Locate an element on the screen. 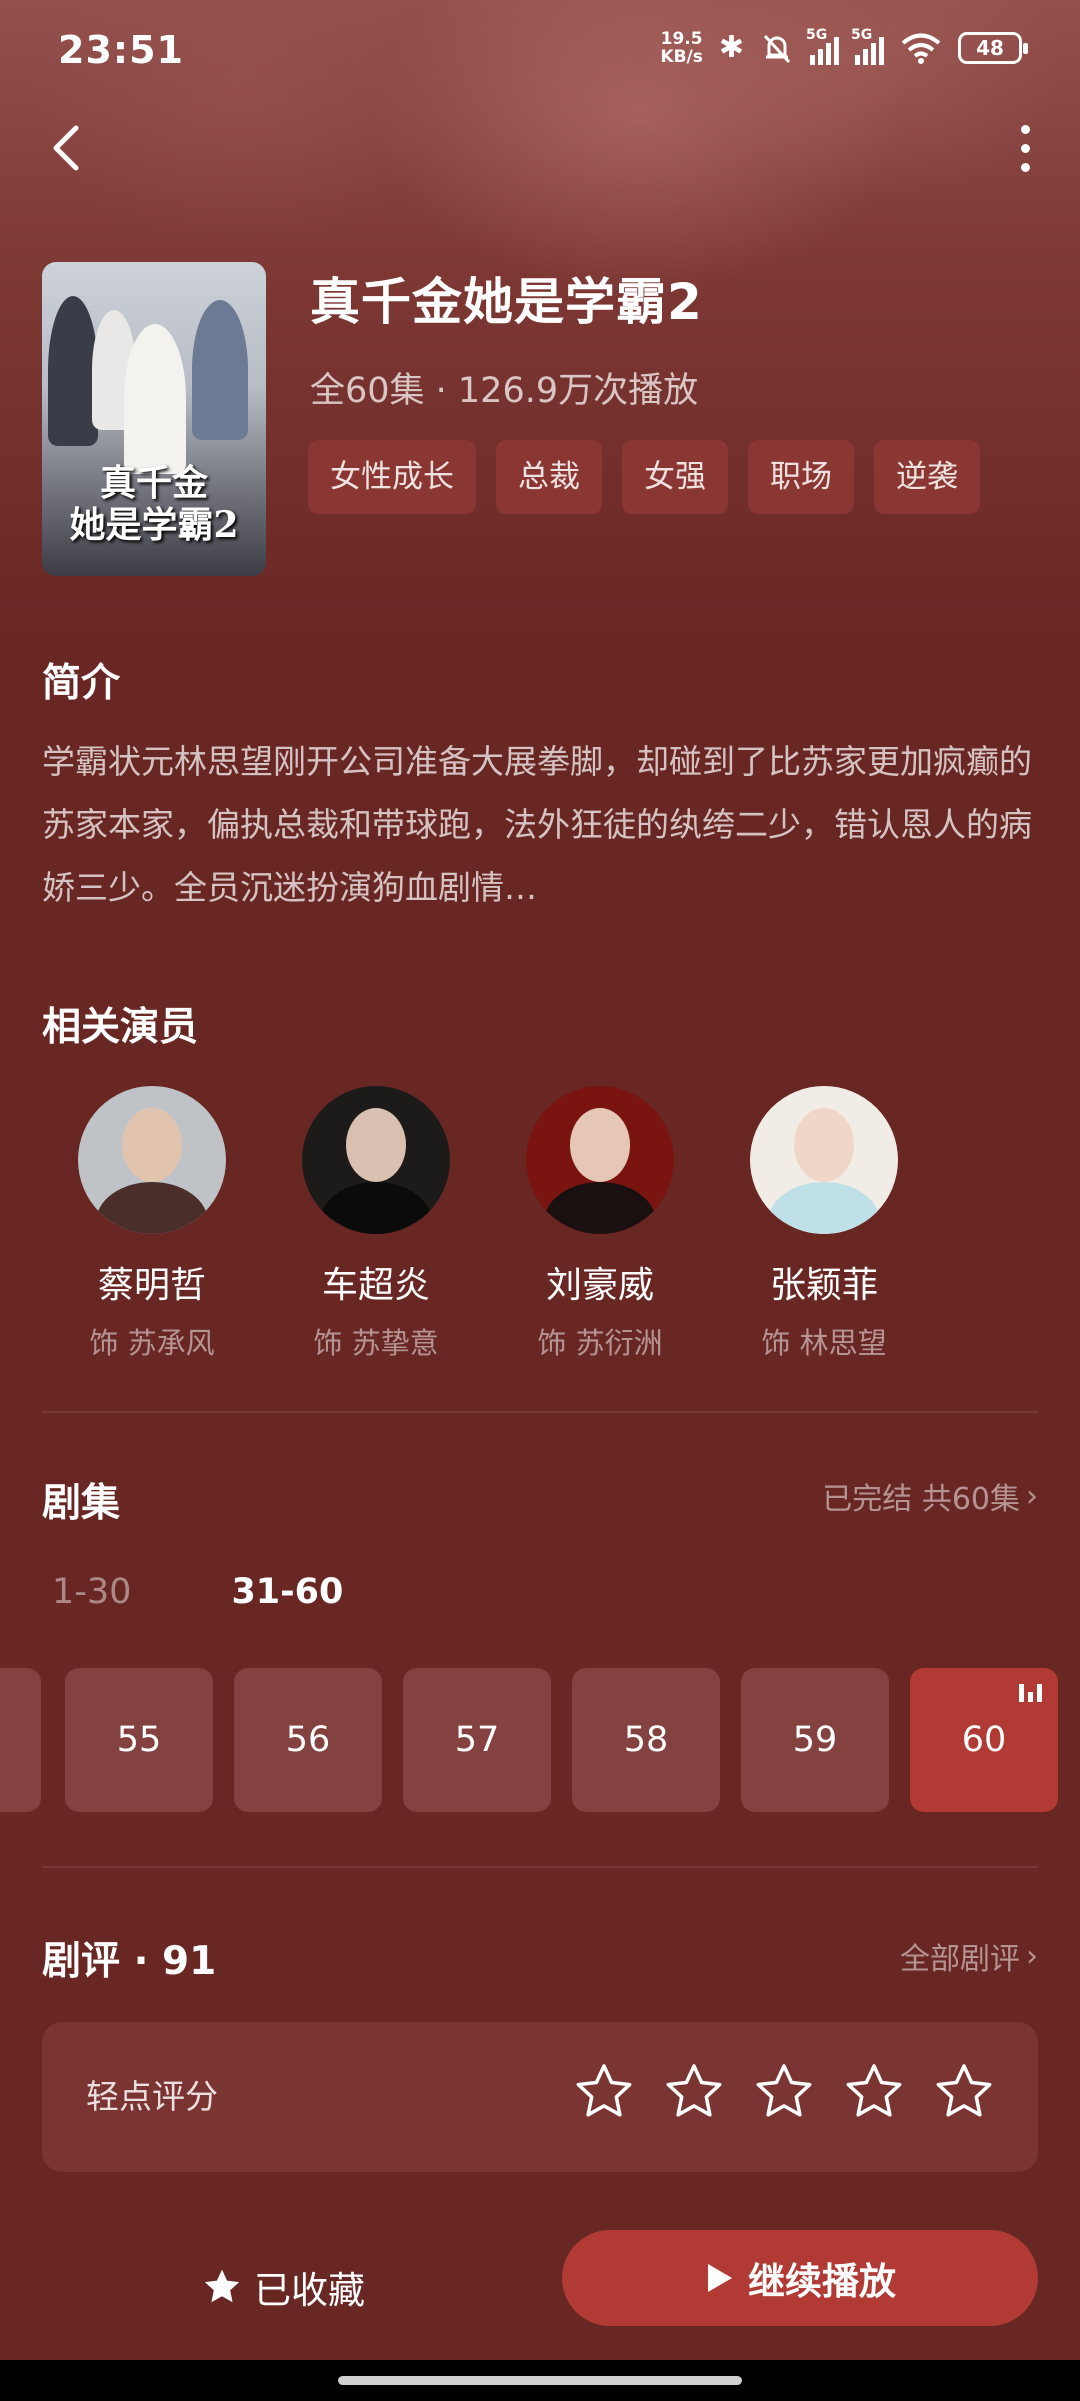 The image size is (1080, 2401). actor-role: 饰 苏衍洲 is located at coordinates (600, 1343).